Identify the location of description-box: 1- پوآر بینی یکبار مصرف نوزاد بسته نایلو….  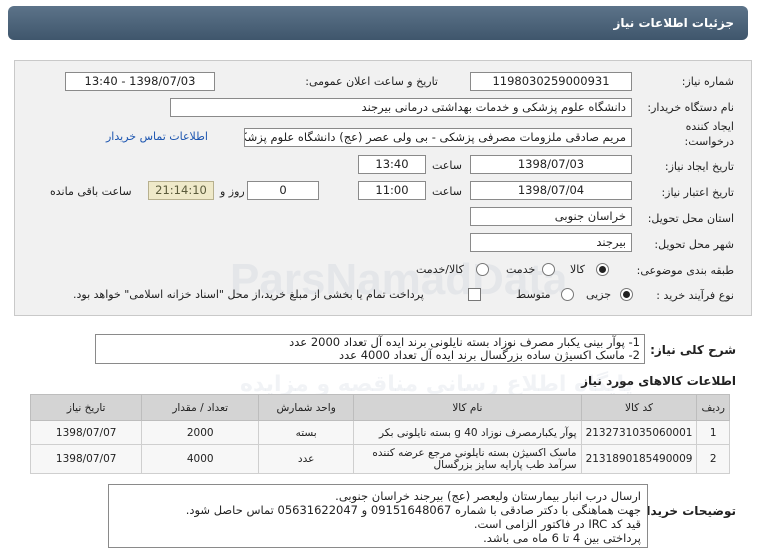
(370, 349).